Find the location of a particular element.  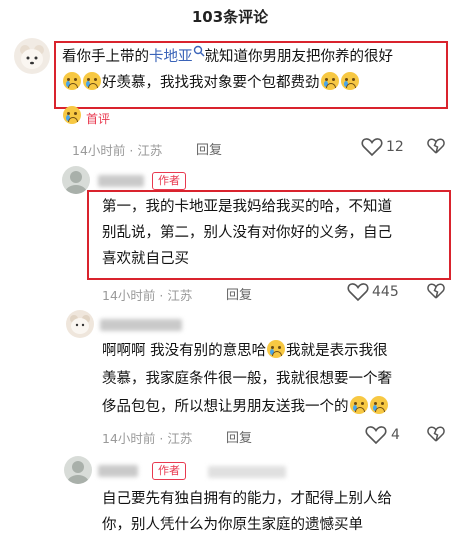

comment-text: 侈品包包，所以想让男朋友送我一个的 is located at coordinates (245, 407).